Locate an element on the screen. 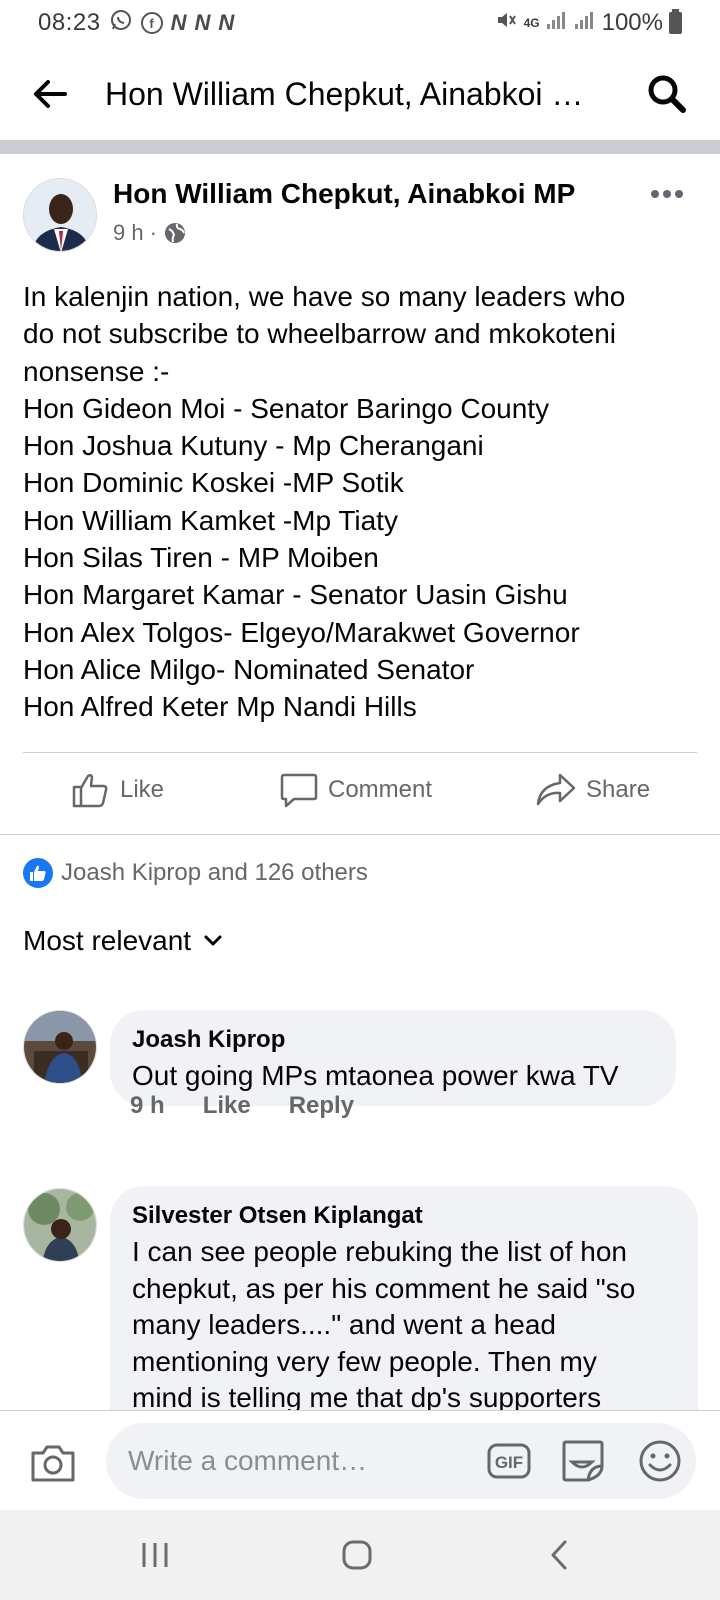 Image resolution: width=720 pixels, height=1600 pixels. post-text-line: Hon Joshua Kutuny - Mp Cherangani is located at coordinates (253, 446).